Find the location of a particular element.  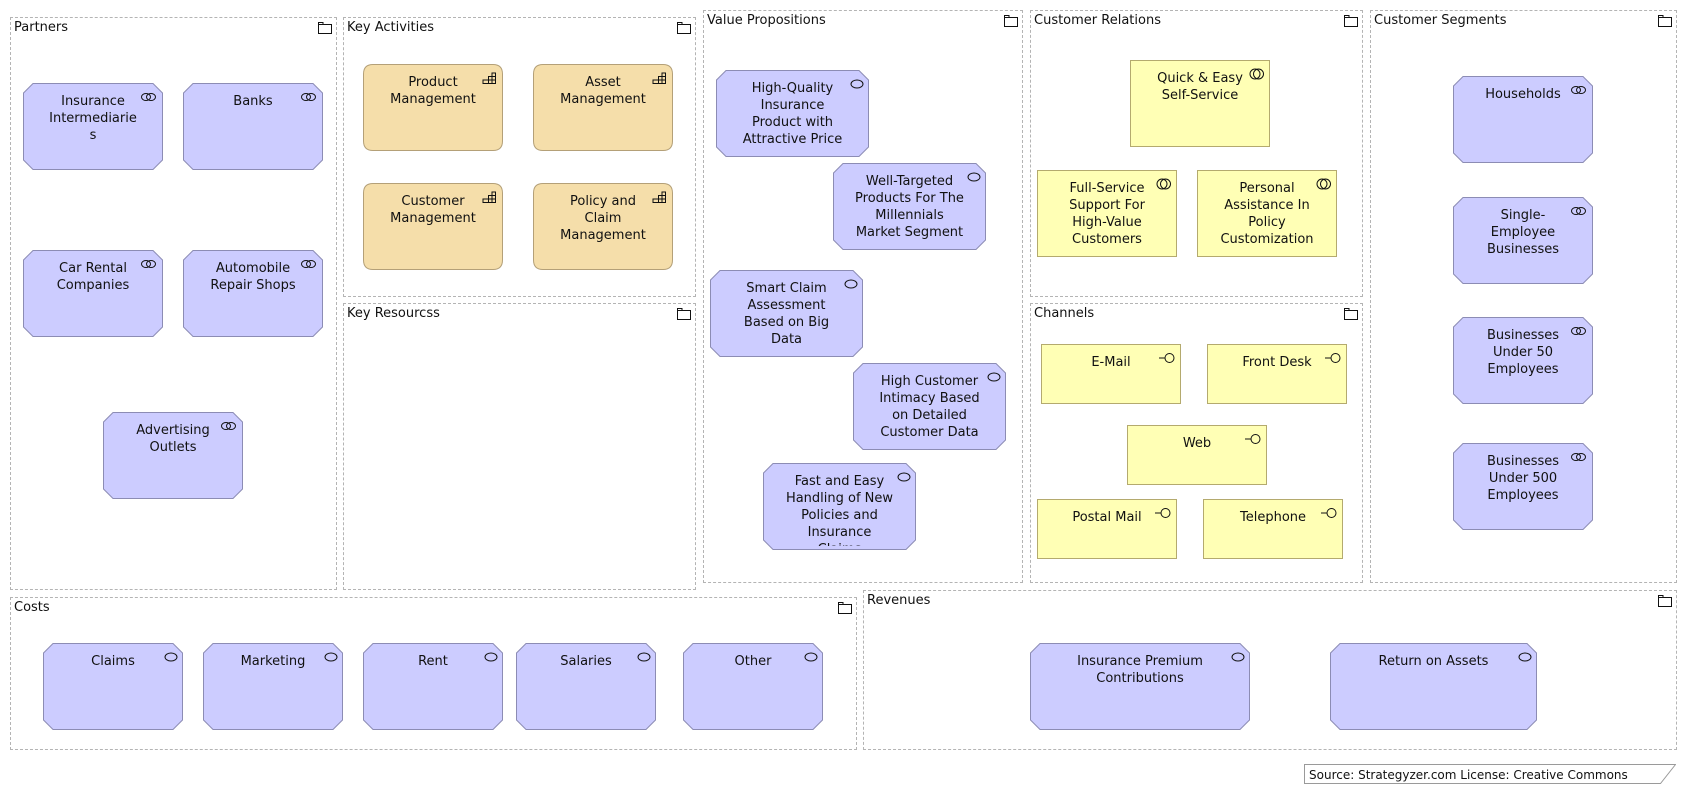

element-capability: Asset Management is located at coordinates (603, 107).